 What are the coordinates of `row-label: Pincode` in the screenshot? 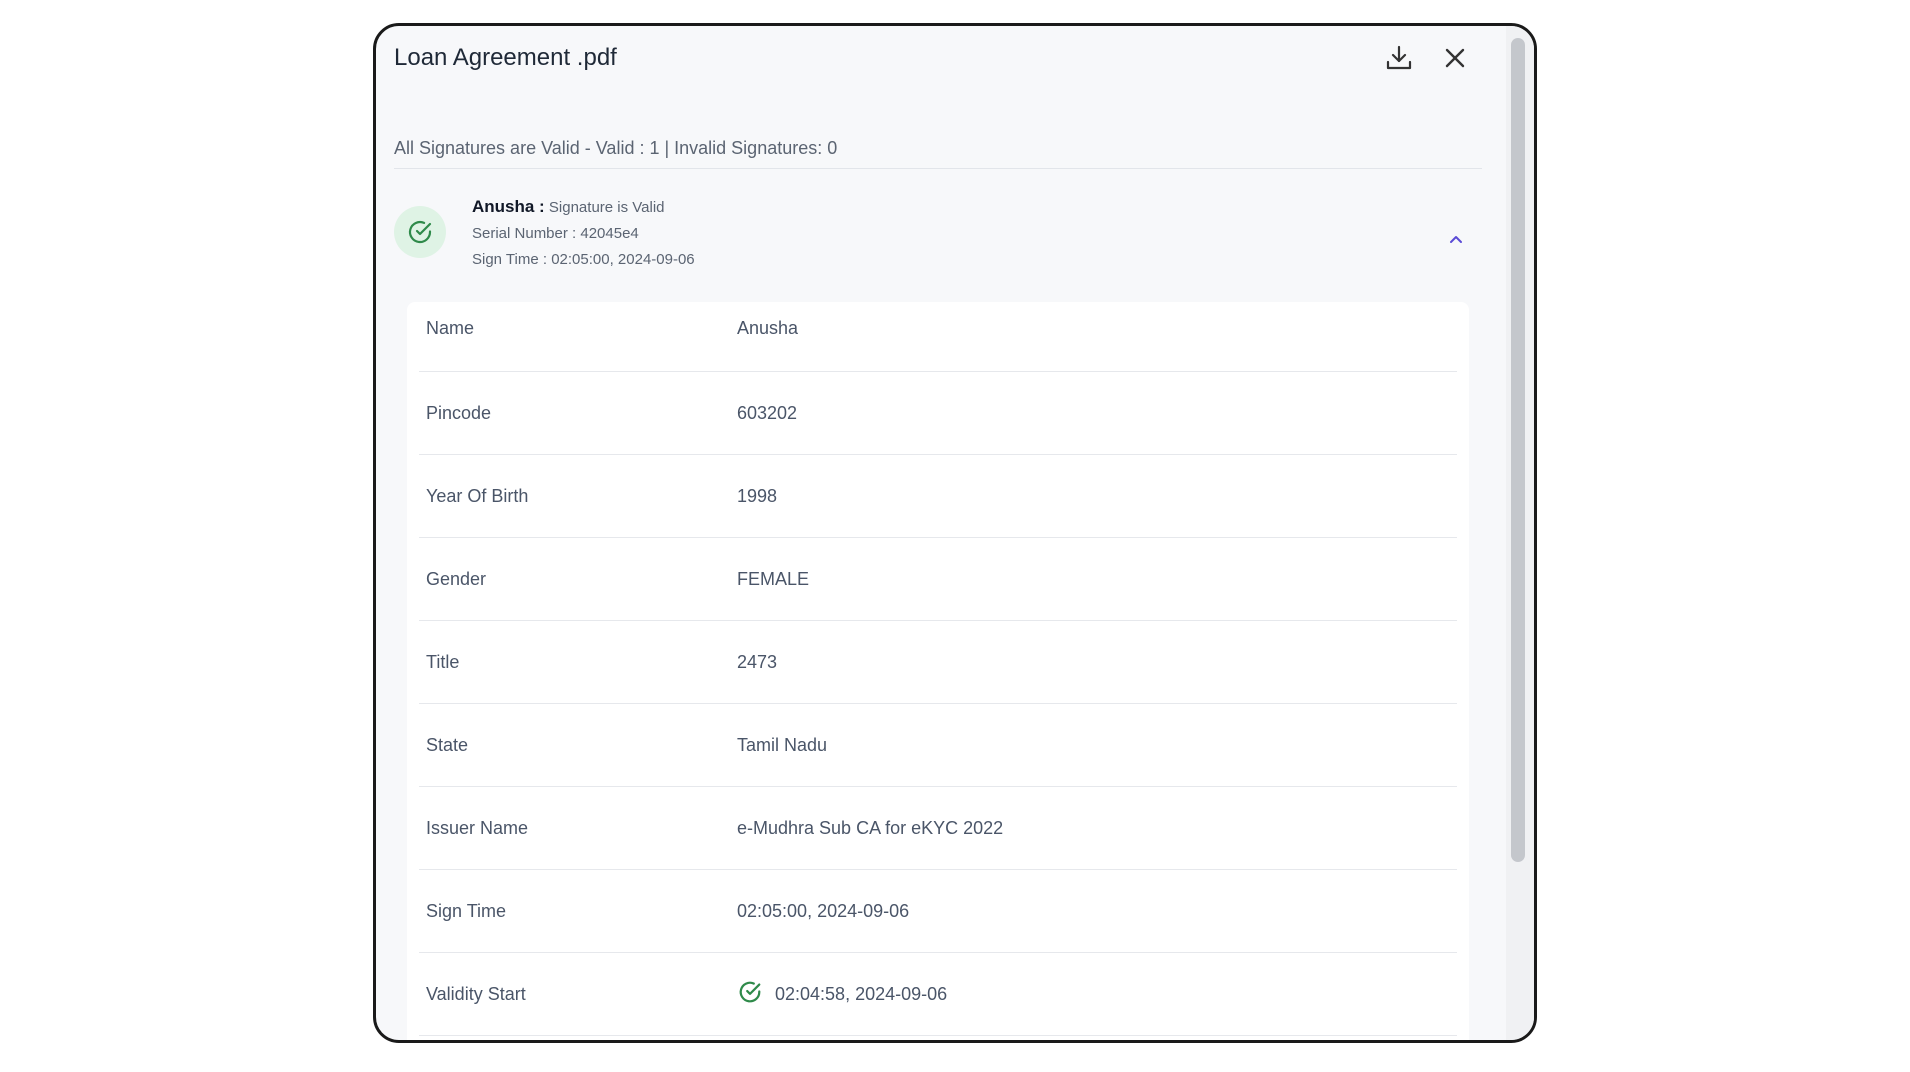 It's located at (459, 412).